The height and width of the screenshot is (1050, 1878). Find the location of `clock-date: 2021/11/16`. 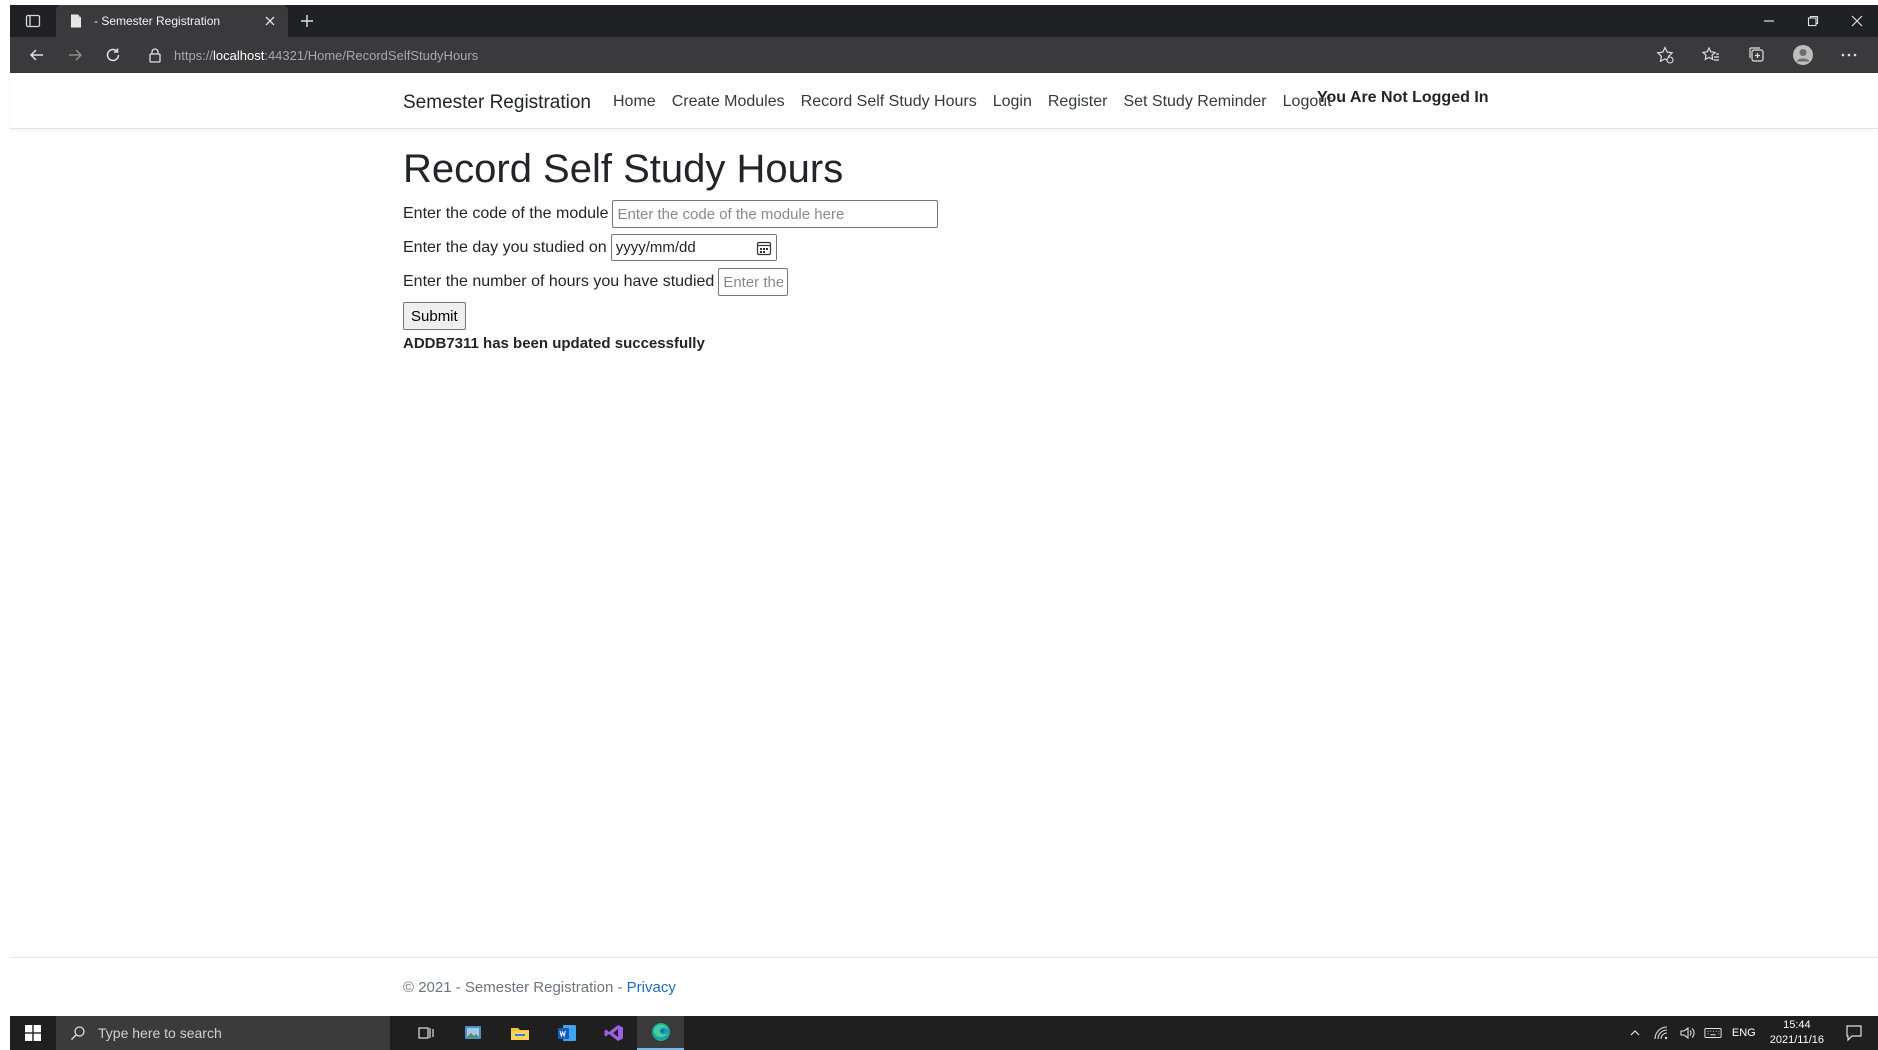

clock-date: 2021/11/16 is located at coordinates (1796, 1040).